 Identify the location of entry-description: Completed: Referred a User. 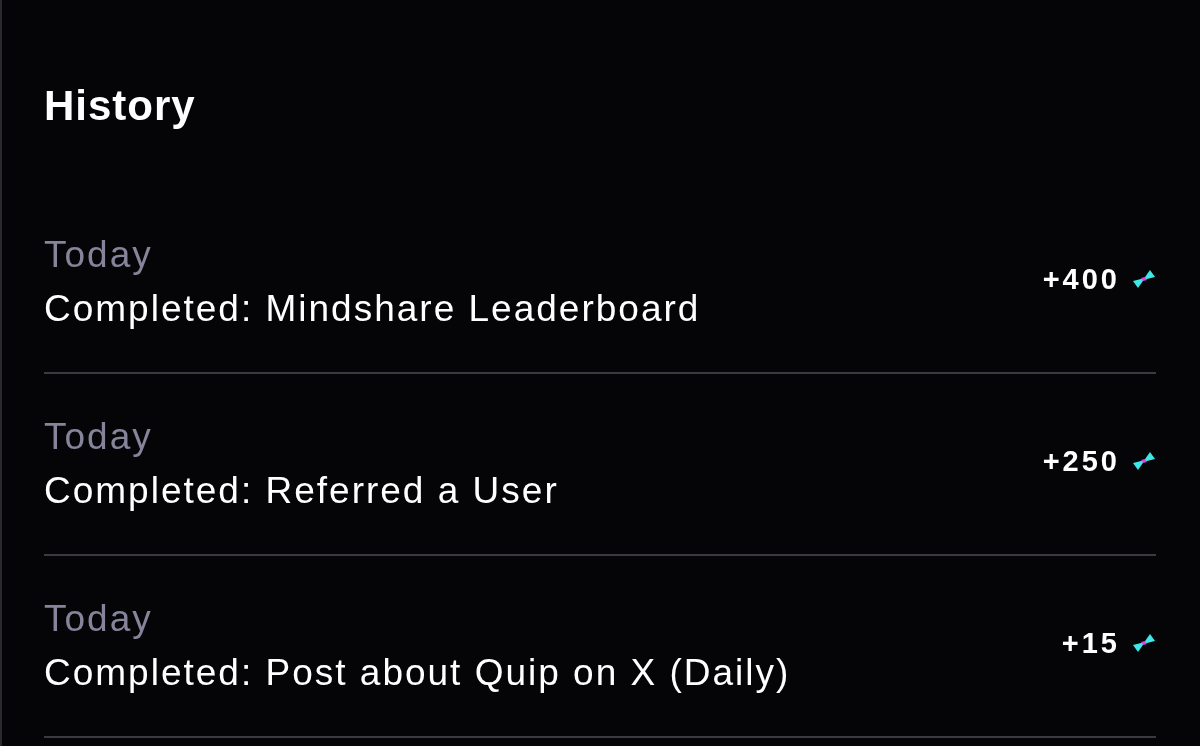
(301, 491).